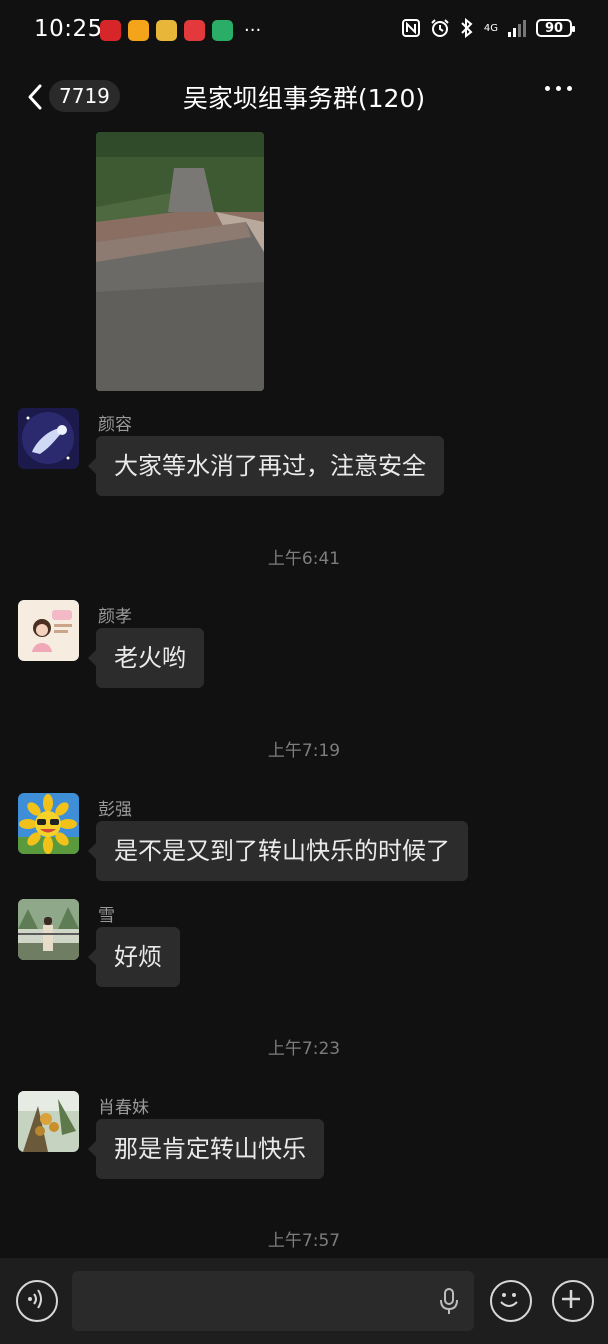 This screenshot has height=1344, width=608. I want to click on plus-icon, so click(573, 1301).